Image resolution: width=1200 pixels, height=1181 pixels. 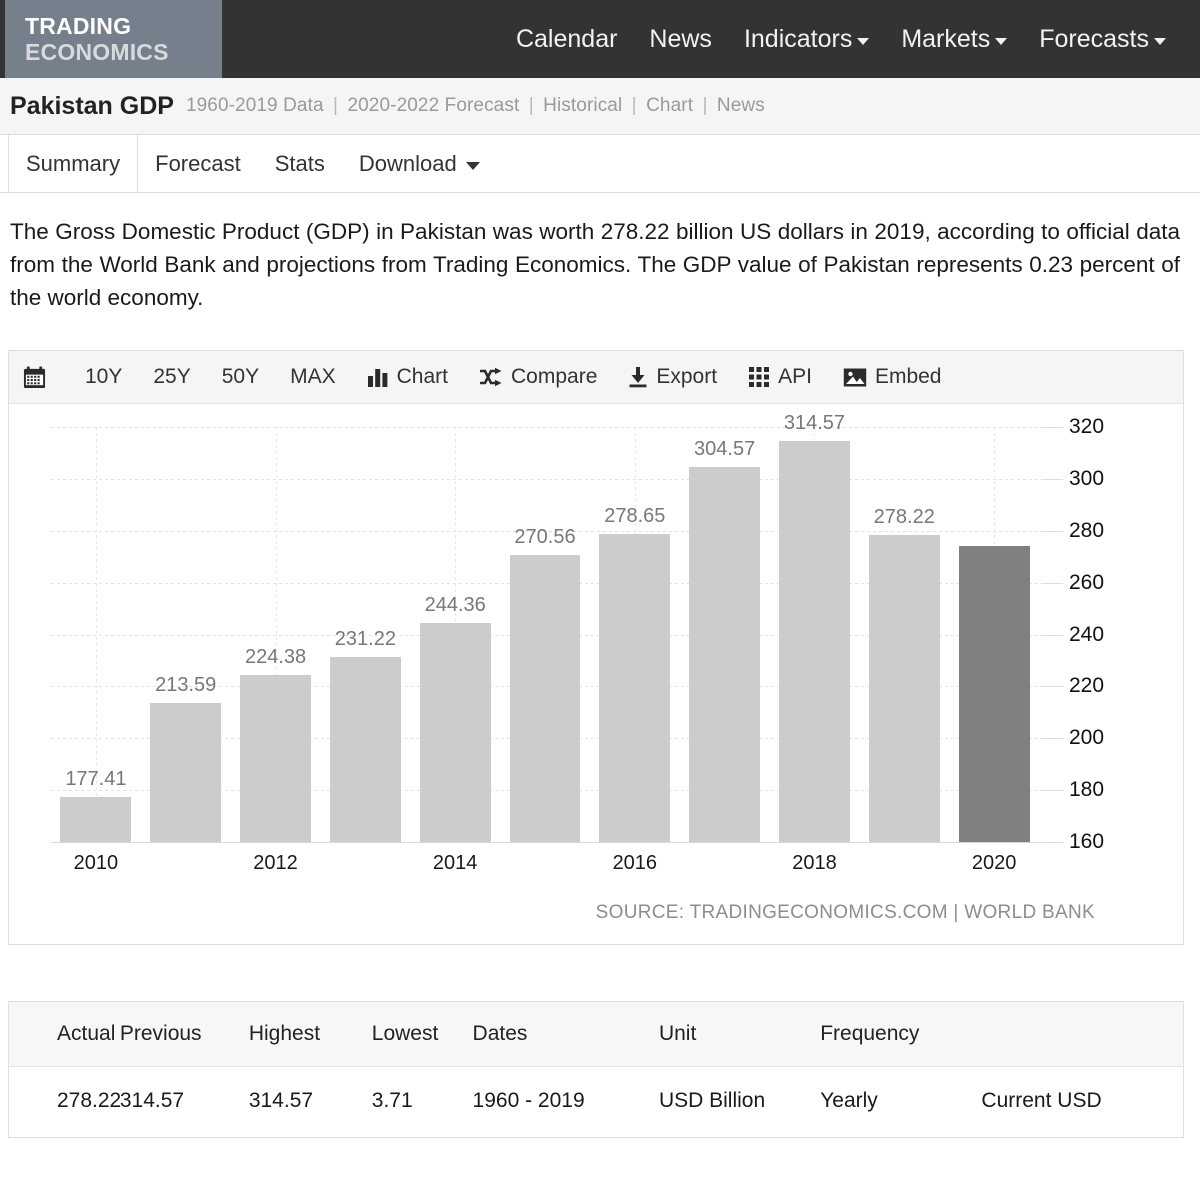 What do you see at coordinates (741, 105) in the screenshot?
I see `breadcrumb-link-news: News` at bounding box center [741, 105].